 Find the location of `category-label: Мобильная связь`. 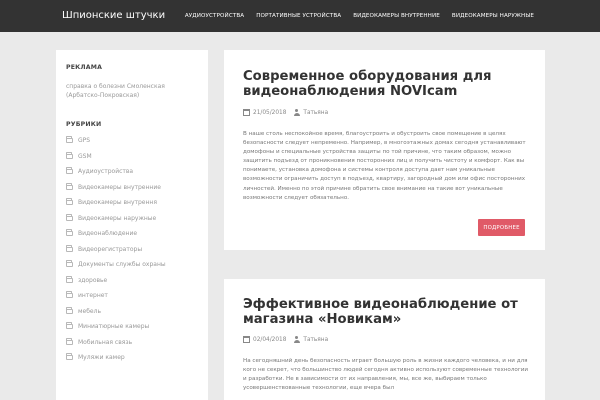

category-label: Мобильная связь is located at coordinates (105, 342).